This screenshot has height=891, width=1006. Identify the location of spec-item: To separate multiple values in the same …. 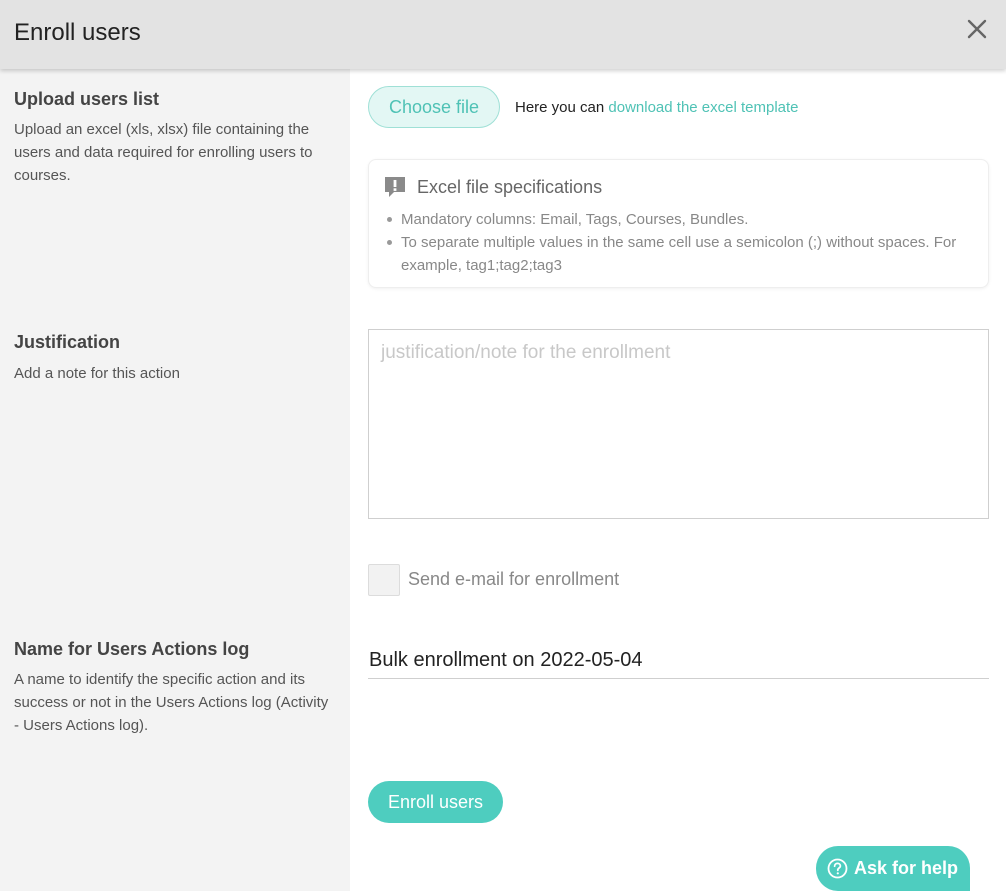
(684, 254).